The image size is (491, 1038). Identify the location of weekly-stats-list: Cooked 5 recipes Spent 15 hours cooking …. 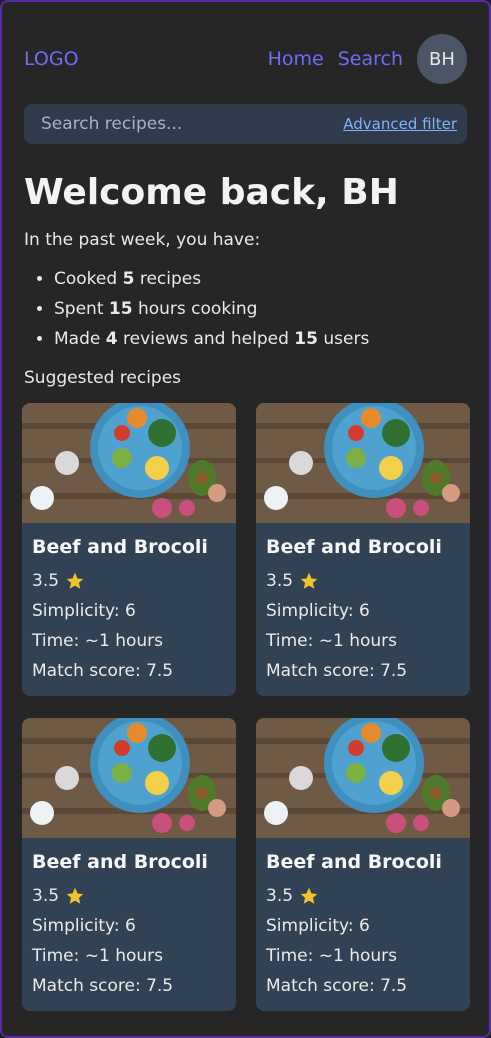
(196, 309).